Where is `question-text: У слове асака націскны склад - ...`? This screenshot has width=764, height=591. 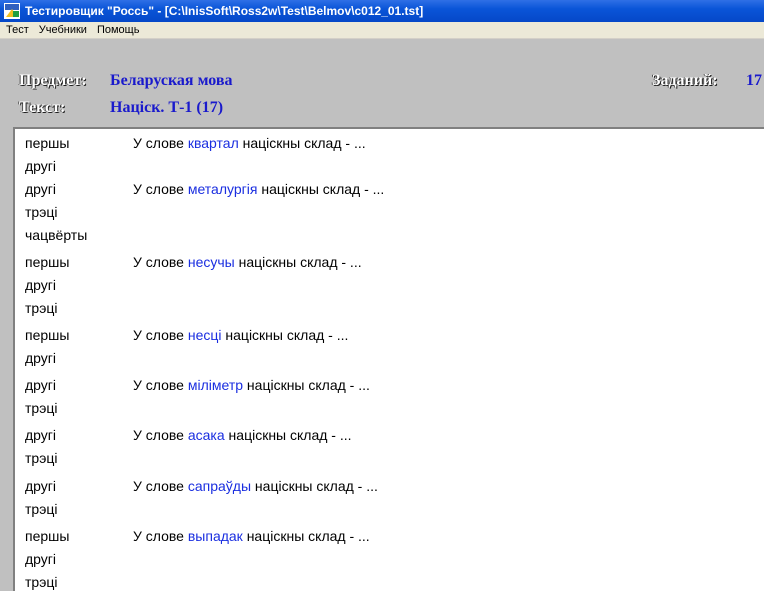 question-text: У слове асака націскны склад - ... is located at coordinates (242, 435).